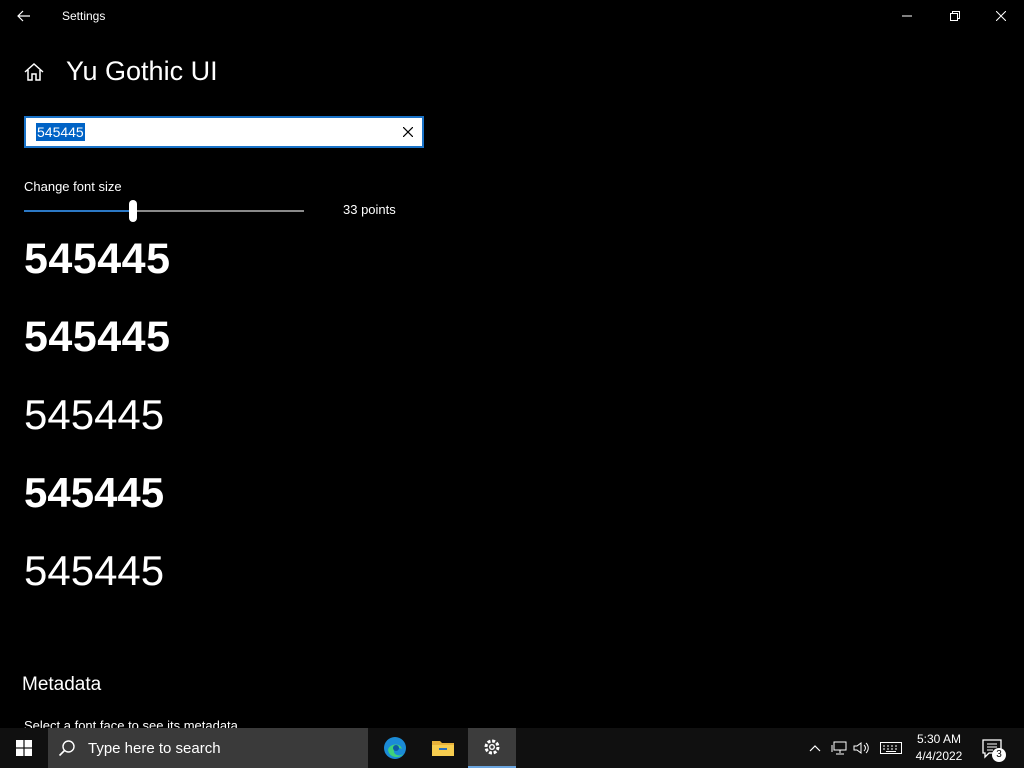 Image resolution: width=1024 pixels, height=768 pixels. I want to click on restore-button, so click(955, 16).